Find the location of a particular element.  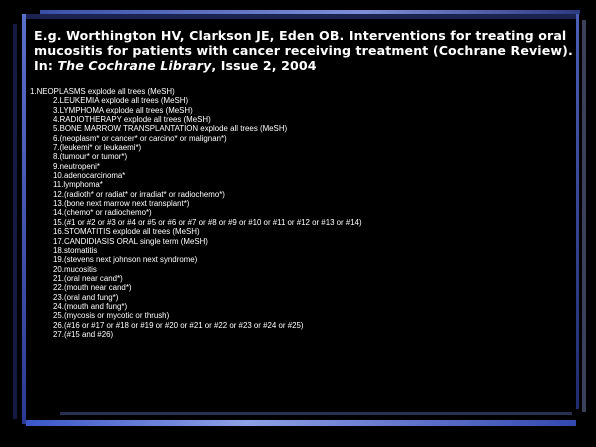

search-line: 22.(mouth near cand*) is located at coordinates (92, 288).